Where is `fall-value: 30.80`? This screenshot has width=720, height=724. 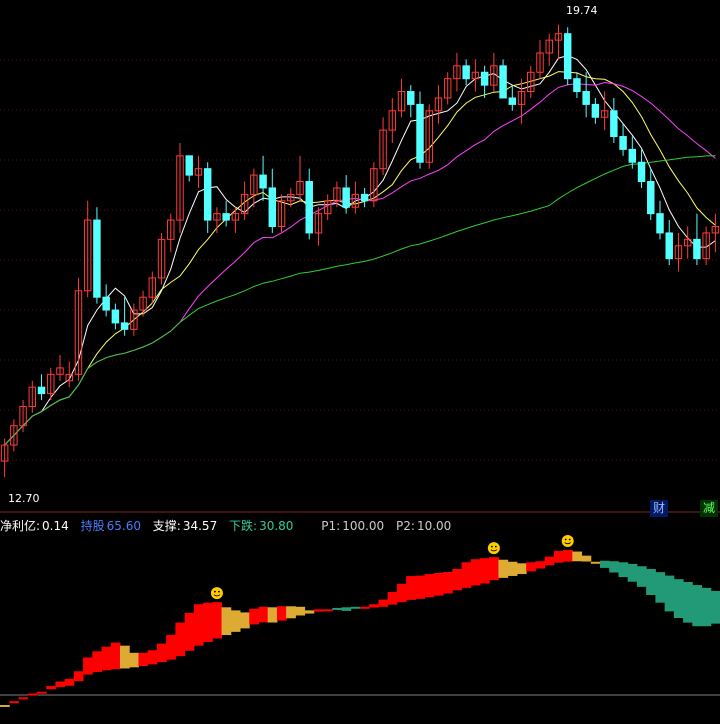 fall-value: 30.80 is located at coordinates (276, 526).